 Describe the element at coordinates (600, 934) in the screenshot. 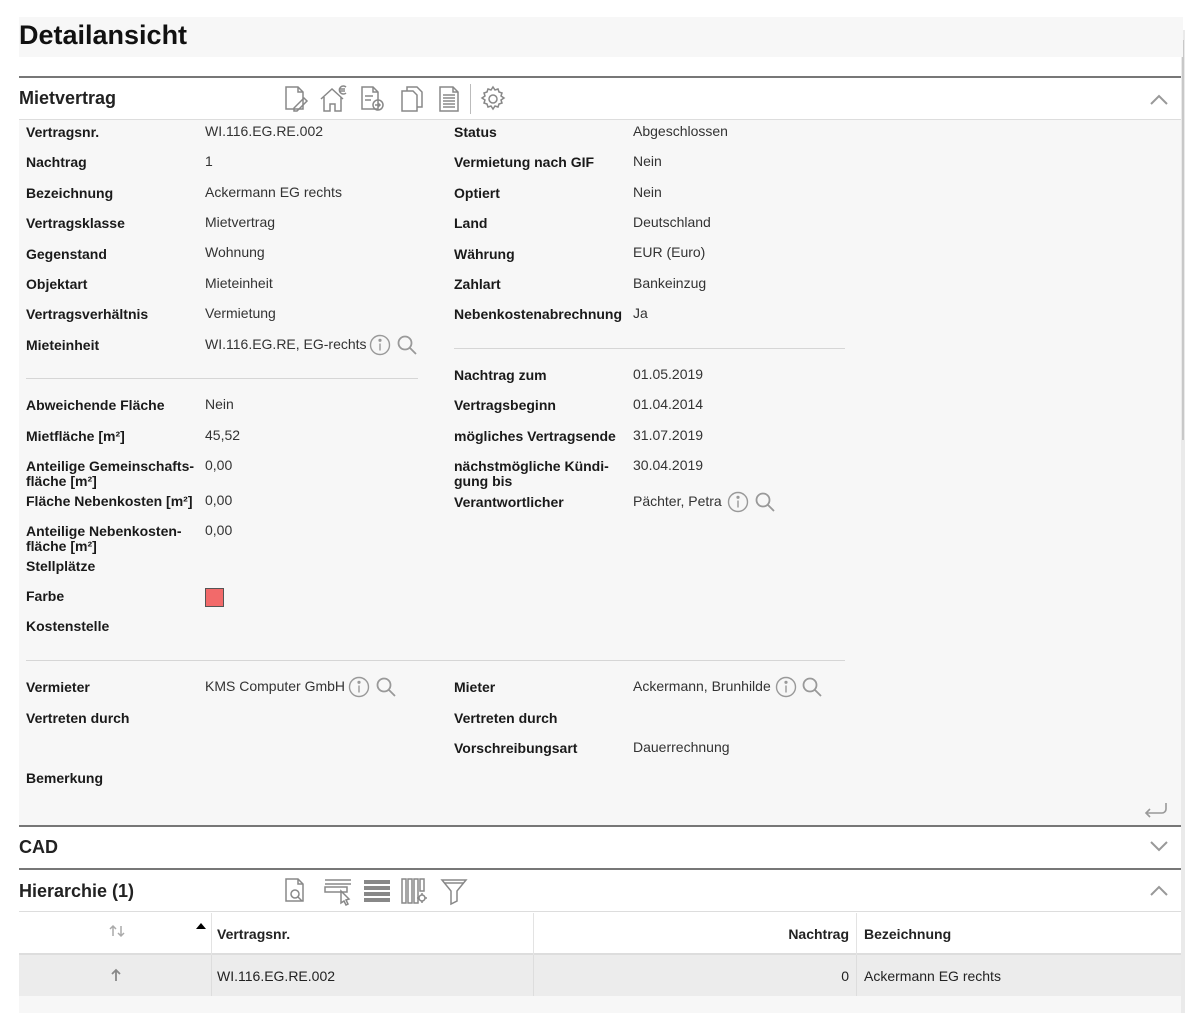

I see `table-header-row: Vertragsnr. Nachtrag Bezeichnung` at that location.